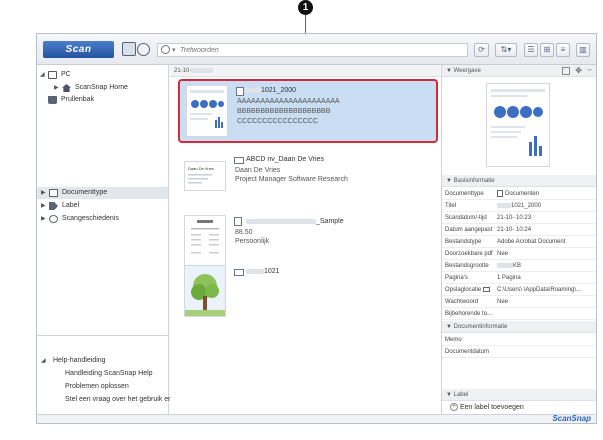 The image size is (603, 440). I want to click on tree-item-scansnap-home: ▶ ScanSnap Home, so click(102, 88).